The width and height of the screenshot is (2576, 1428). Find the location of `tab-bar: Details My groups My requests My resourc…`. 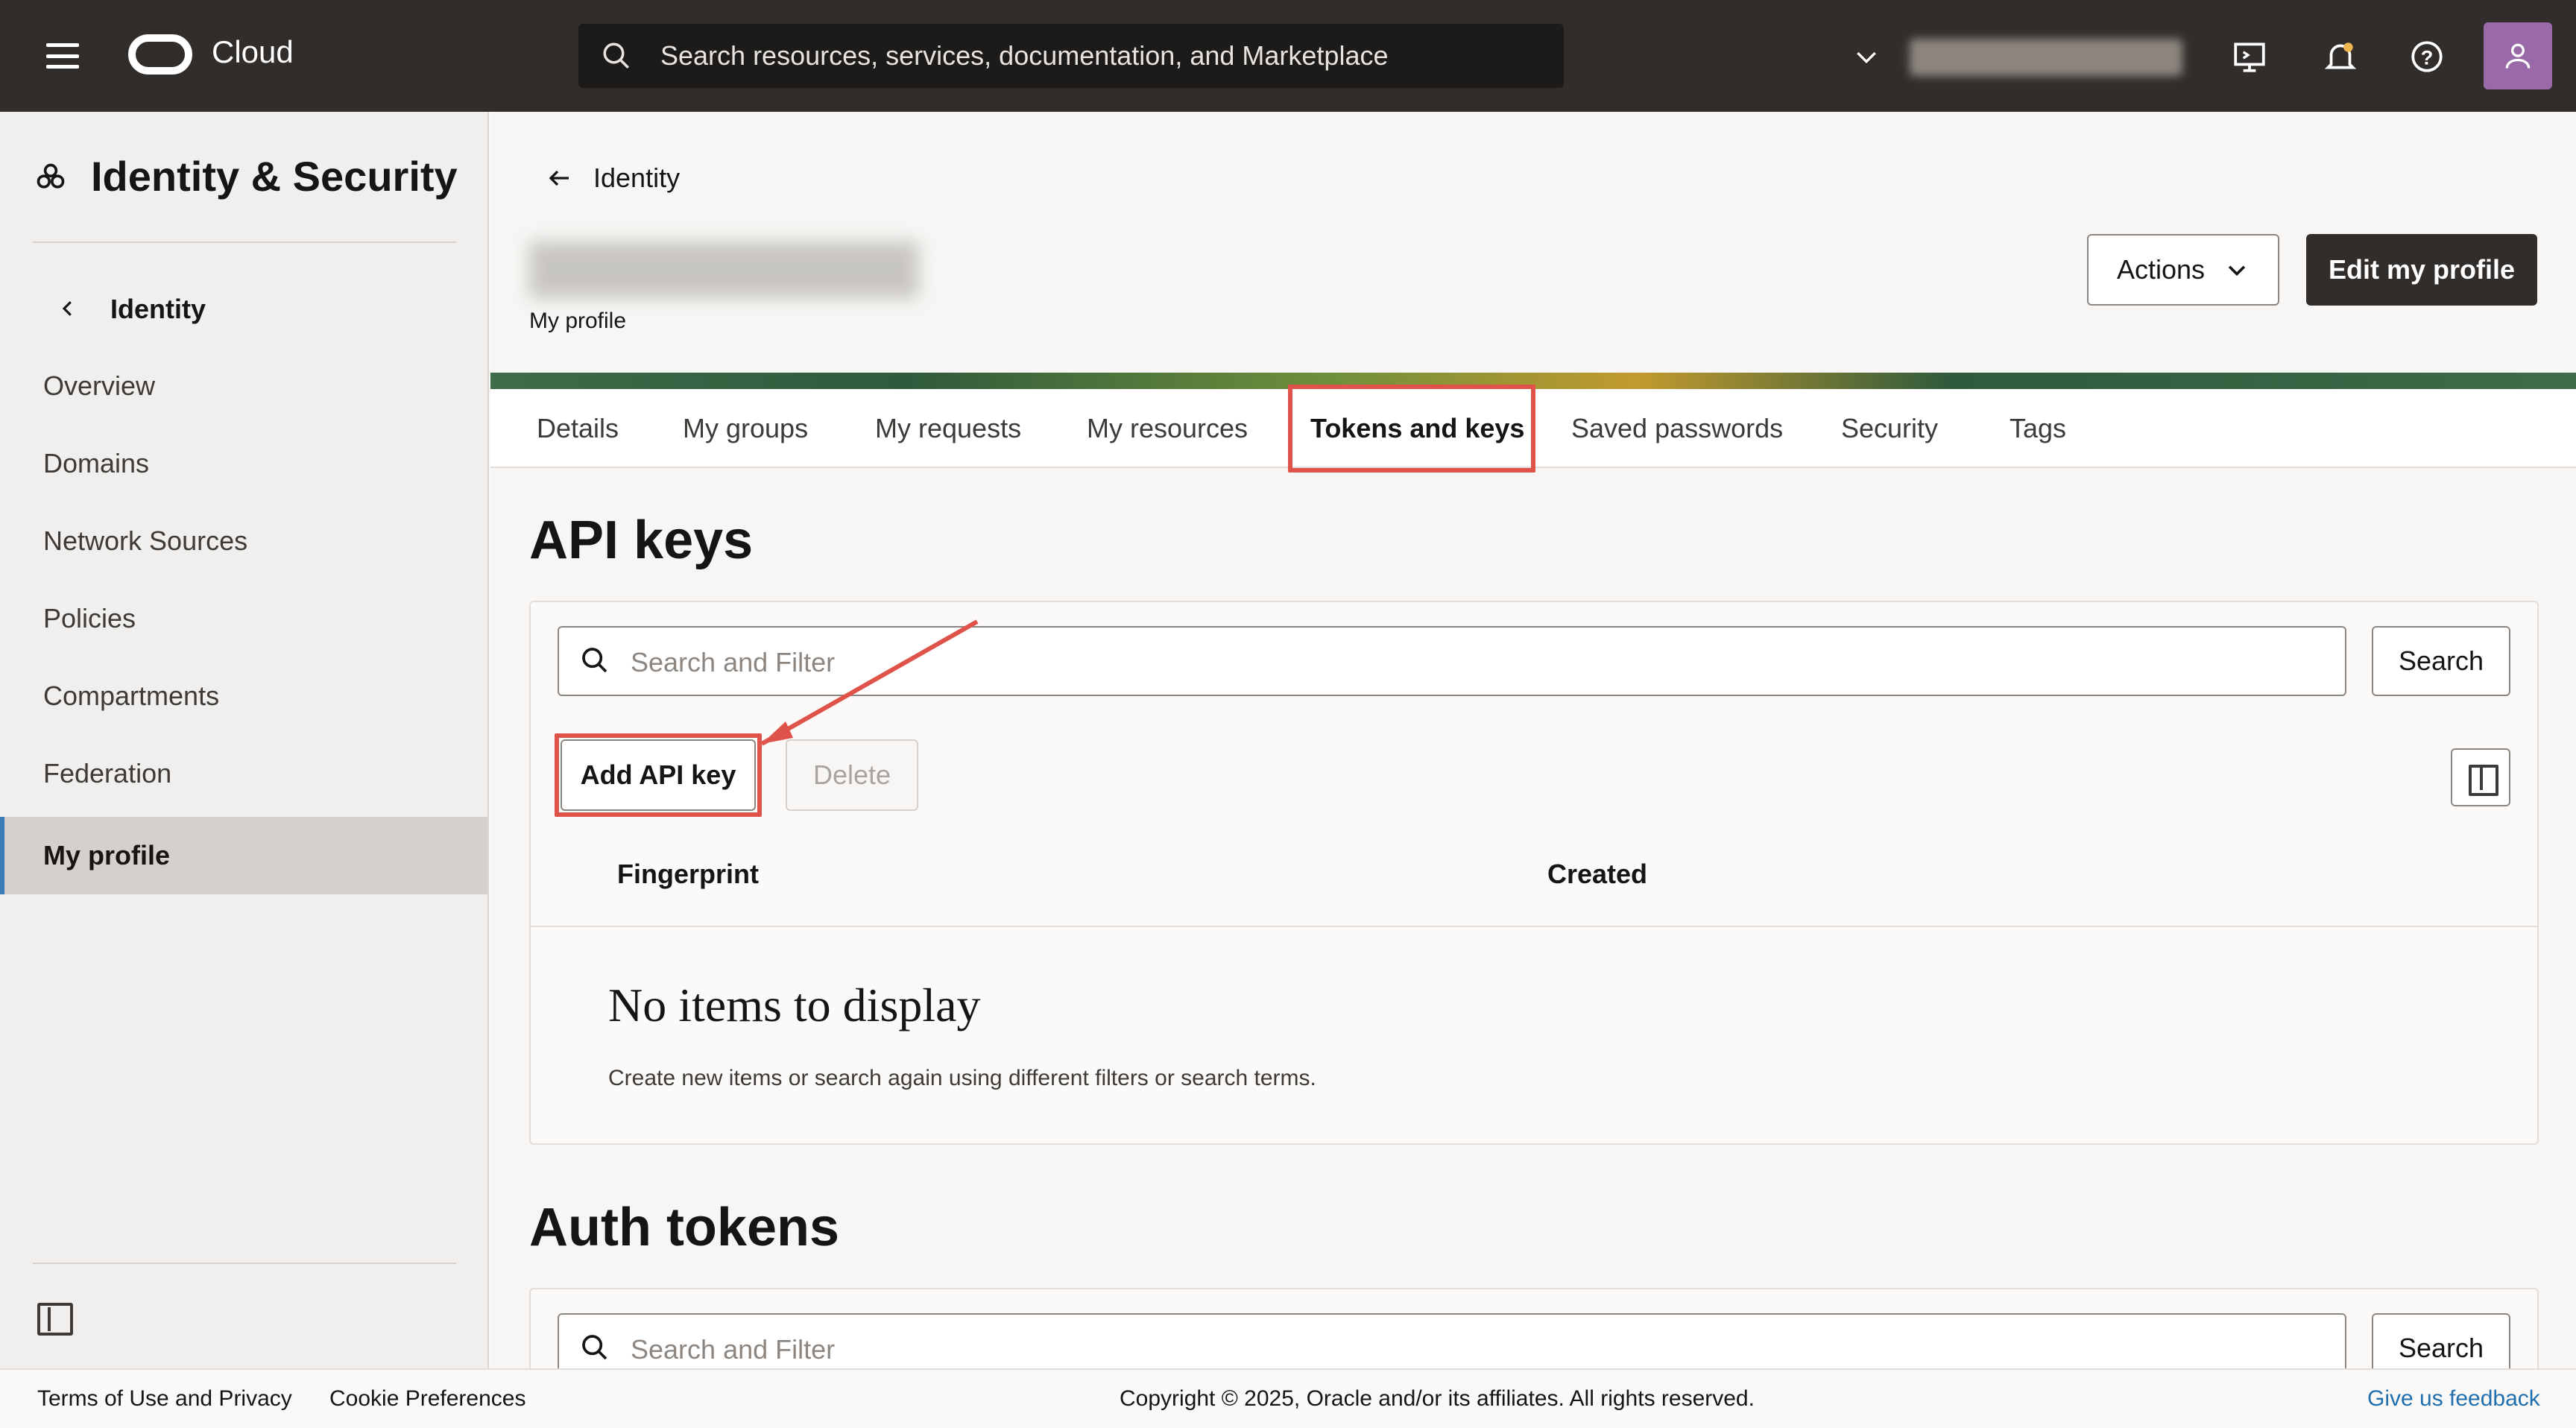

tab-bar: Details My groups My requests My resourc… is located at coordinates (1533, 429).